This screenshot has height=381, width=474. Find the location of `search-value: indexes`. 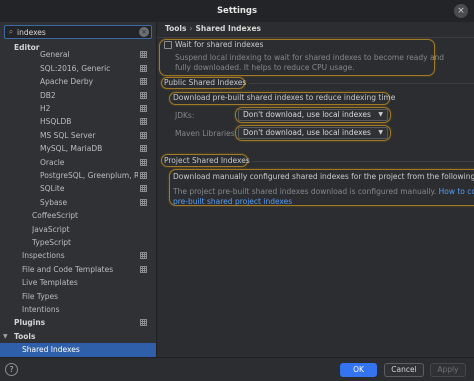

search-value: indexes is located at coordinates (78, 32).